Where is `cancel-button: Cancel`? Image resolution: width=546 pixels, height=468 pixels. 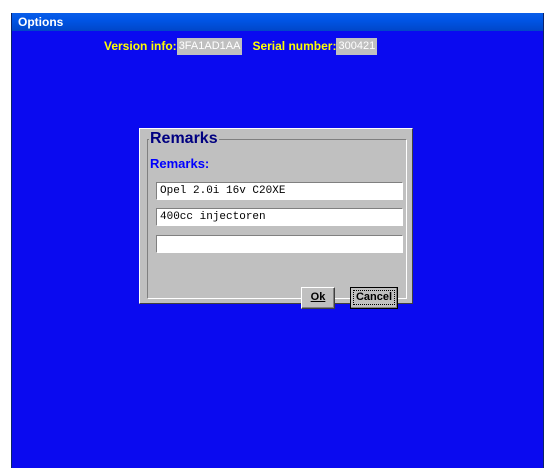 cancel-button: Cancel is located at coordinates (374, 298).